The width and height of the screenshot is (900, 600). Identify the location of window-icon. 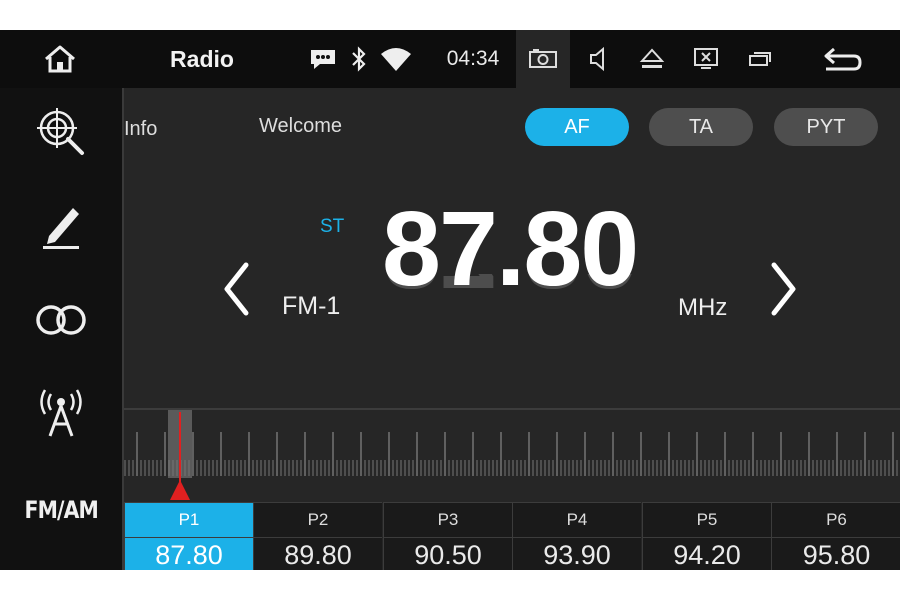
(760, 59).